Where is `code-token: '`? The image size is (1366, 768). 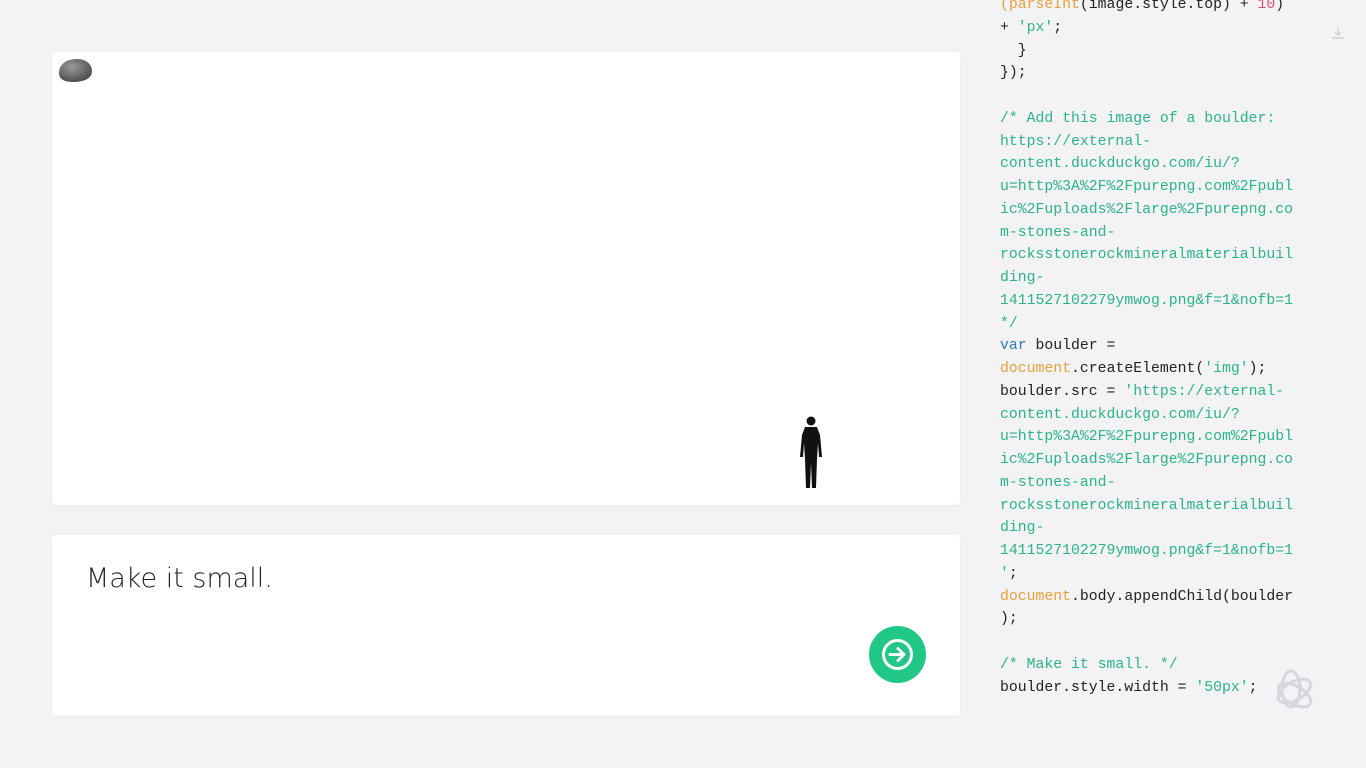 code-token: ' is located at coordinates (1004, 573).